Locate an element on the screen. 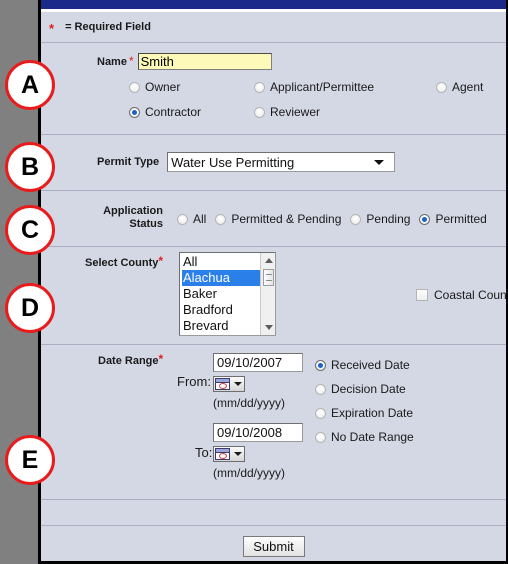  role-radio-row-2: Contractor Reviewer is located at coordinates (282, 112).